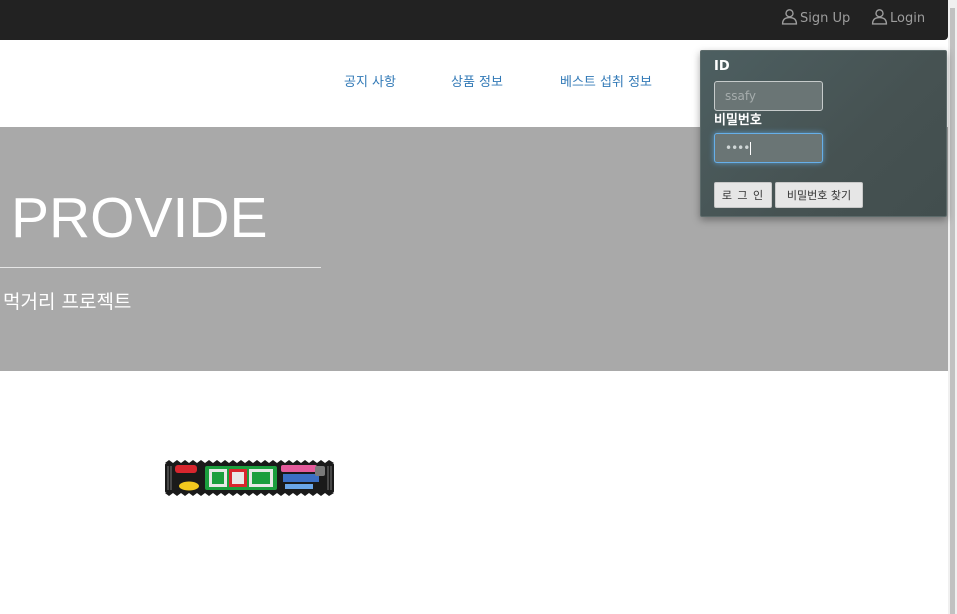 The width and height of the screenshot is (957, 614). What do you see at coordinates (477, 80) in the screenshot?
I see `nav-item-products: 상품 정보` at bounding box center [477, 80].